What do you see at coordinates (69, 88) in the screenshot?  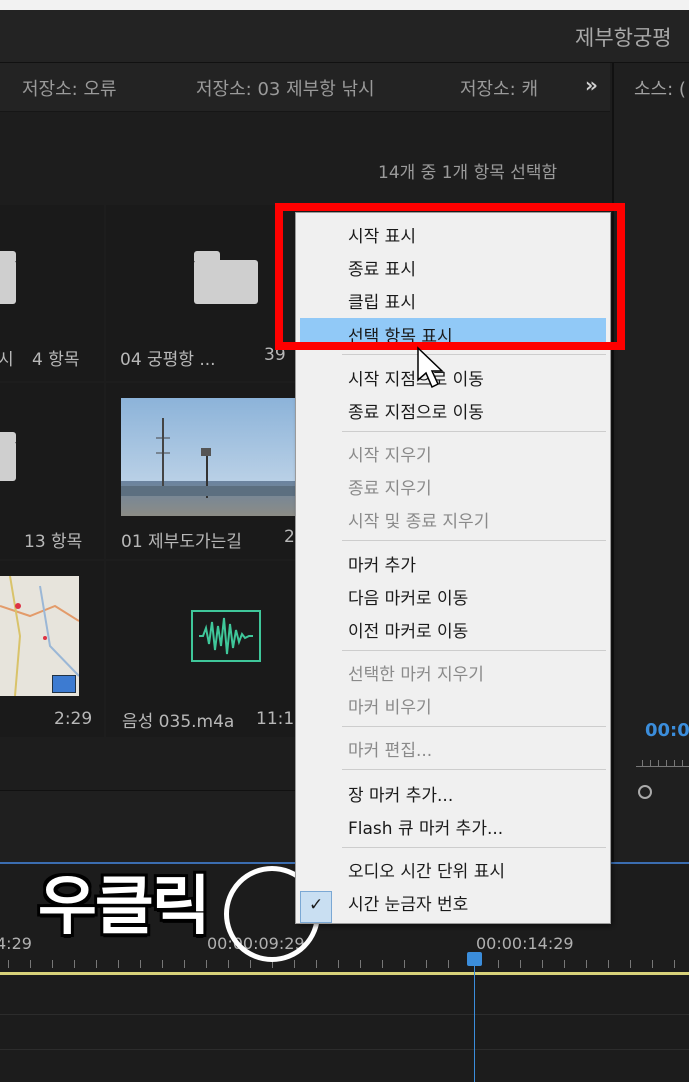 I see `tab-bin-error: 저장소: 오류` at bounding box center [69, 88].